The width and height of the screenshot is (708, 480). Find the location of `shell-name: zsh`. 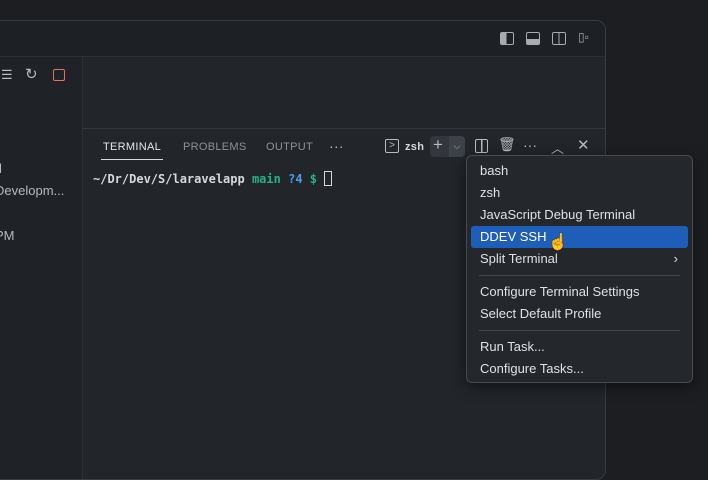

shell-name: zsh is located at coordinates (414, 147).